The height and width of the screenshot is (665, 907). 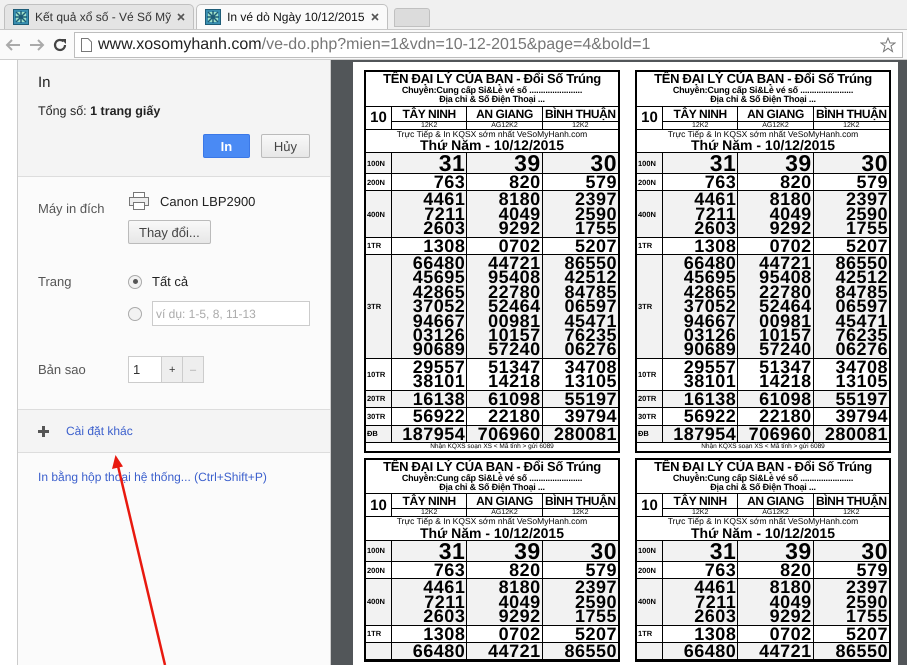 What do you see at coordinates (100, 111) in the screenshot?
I see `total-pages: Tổng số: 1 trang giấy` at bounding box center [100, 111].